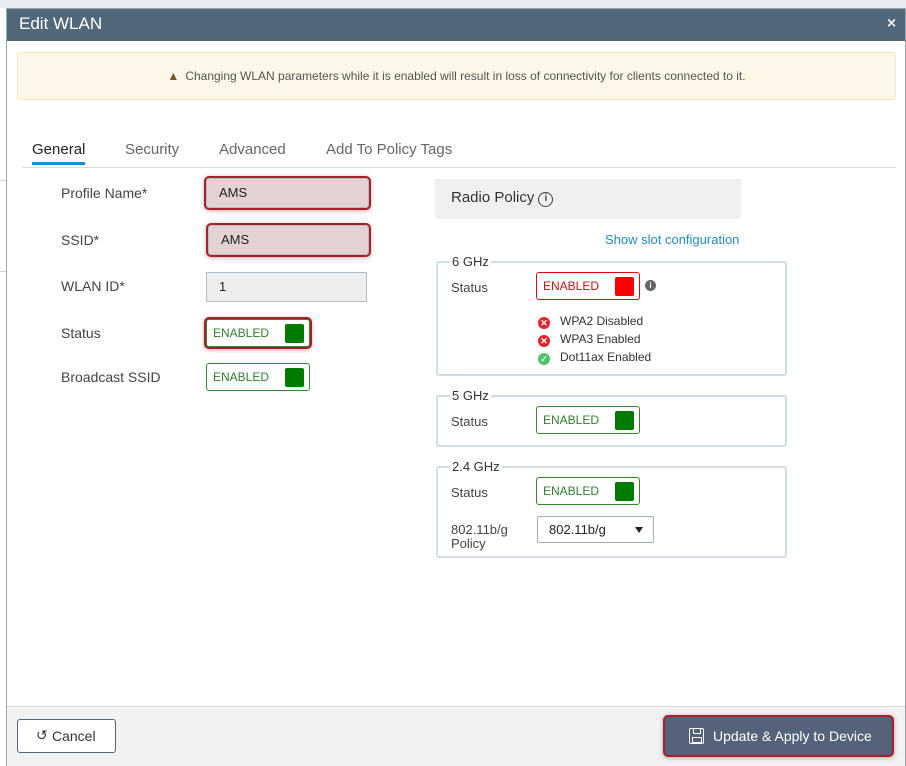  What do you see at coordinates (74, 736) in the screenshot?
I see `cancel-label: Cancel` at bounding box center [74, 736].